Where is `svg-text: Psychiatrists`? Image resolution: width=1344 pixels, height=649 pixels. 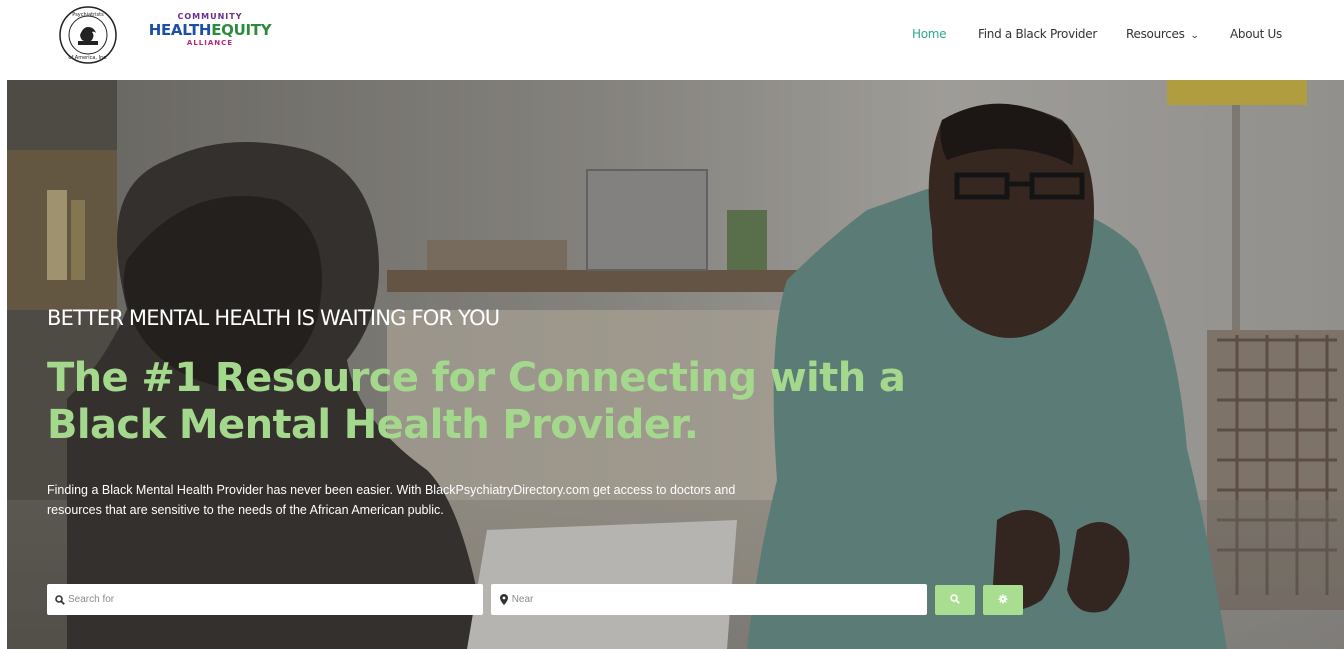 svg-text: Psychiatrists is located at coordinates (88, 15).